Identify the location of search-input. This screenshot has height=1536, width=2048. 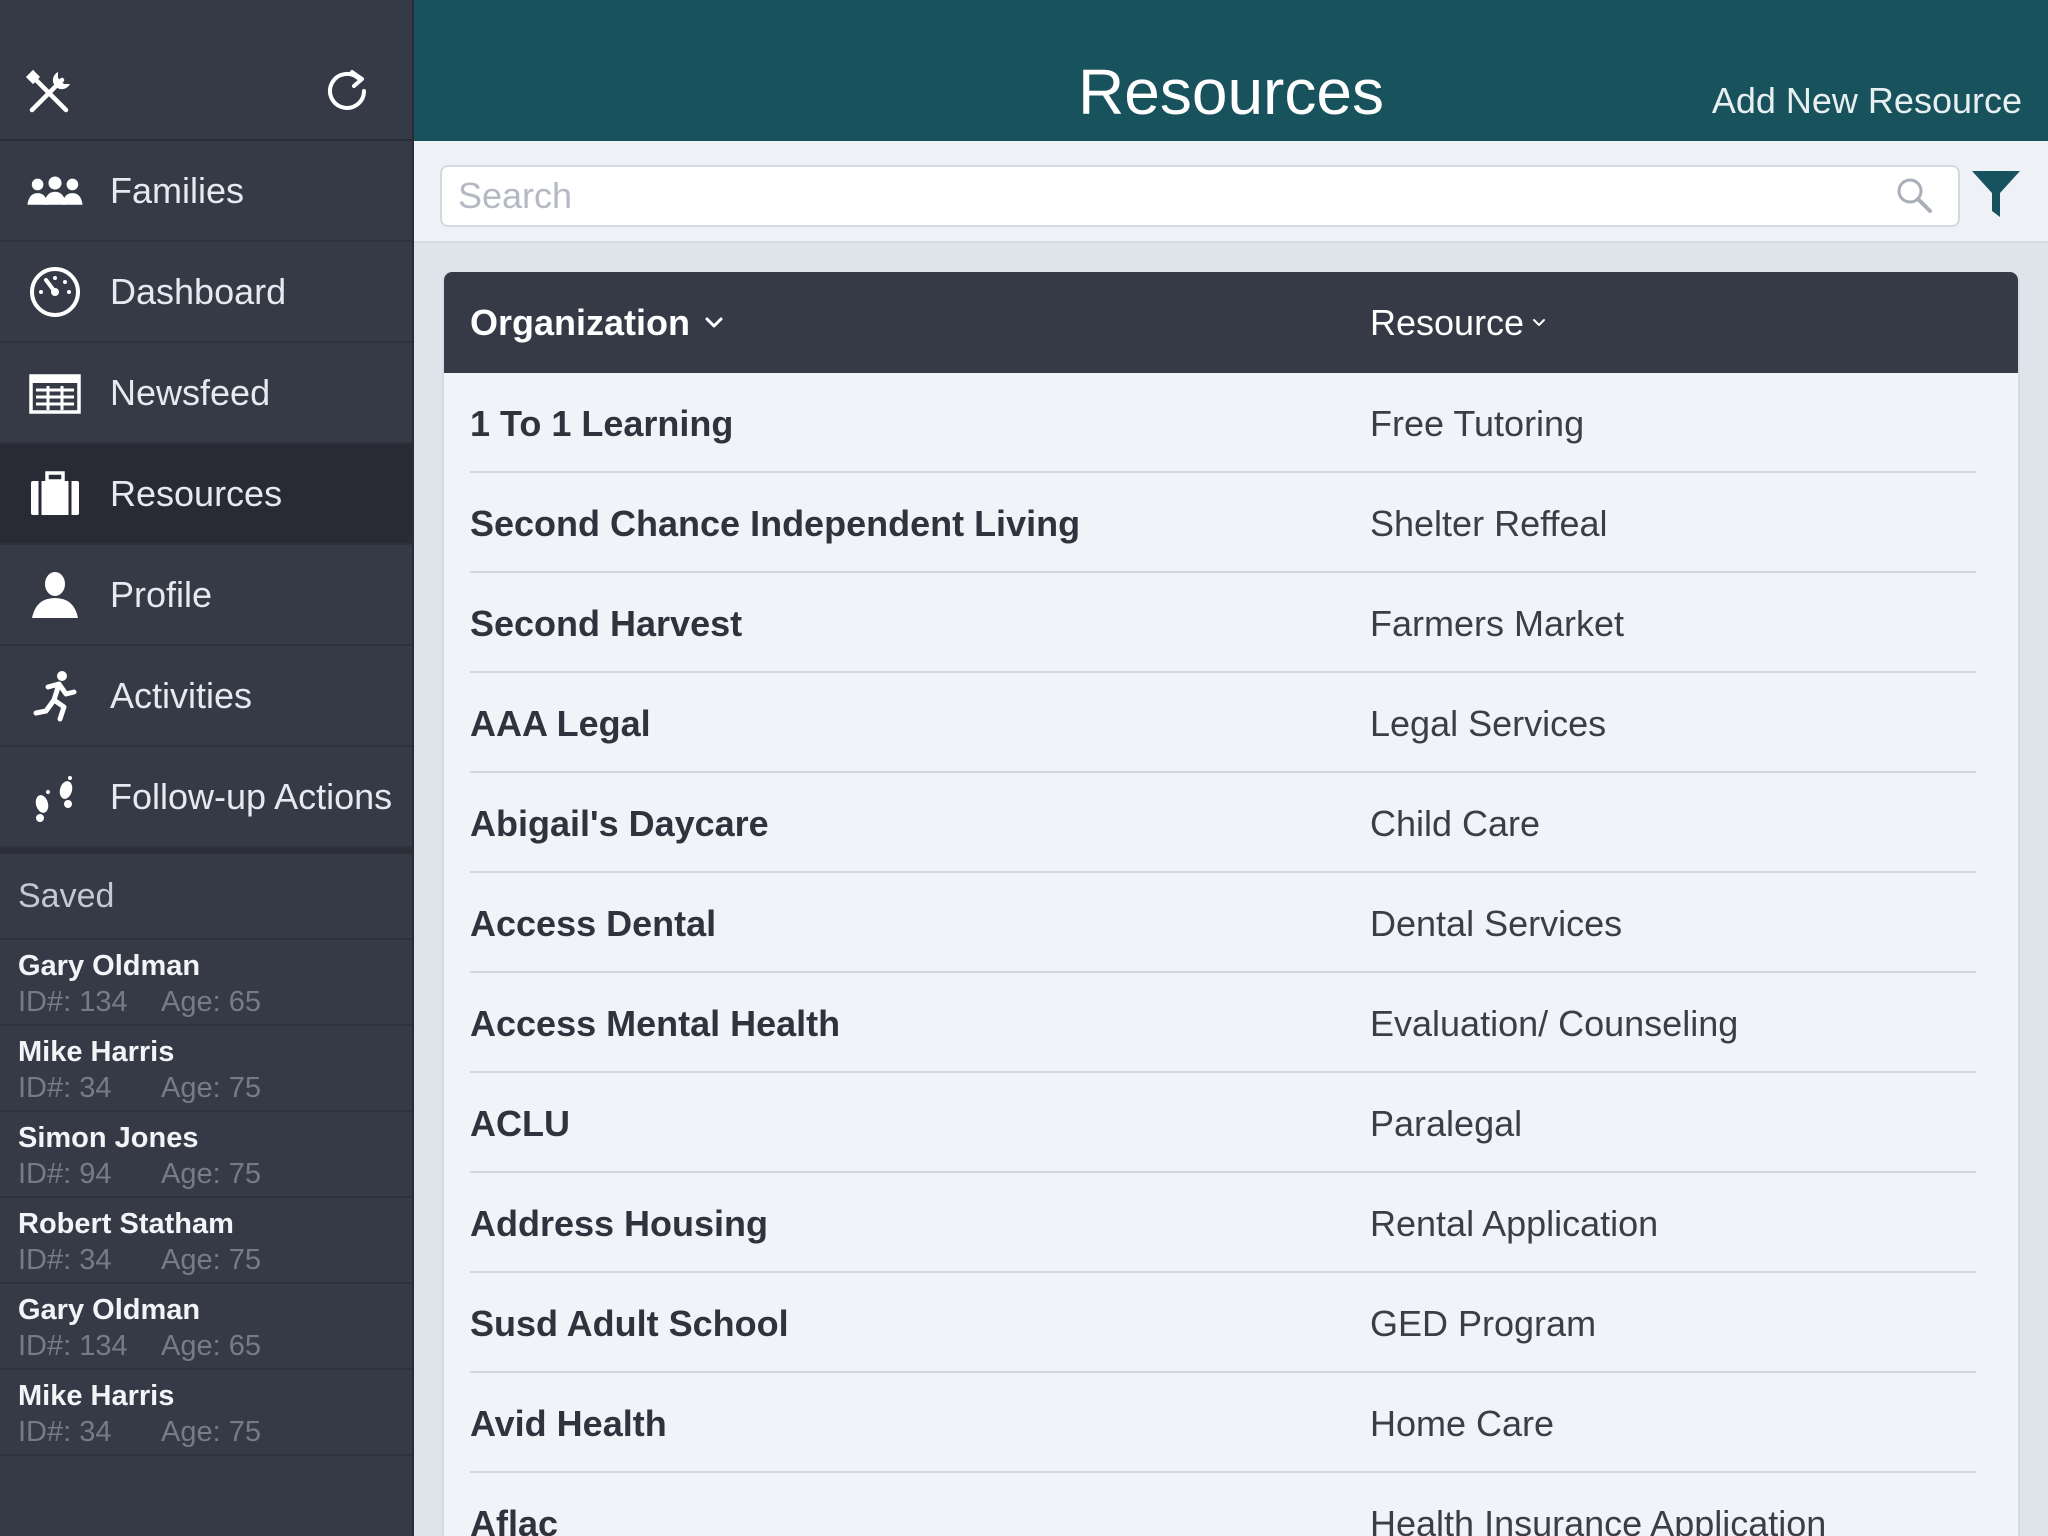
(1200, 196).